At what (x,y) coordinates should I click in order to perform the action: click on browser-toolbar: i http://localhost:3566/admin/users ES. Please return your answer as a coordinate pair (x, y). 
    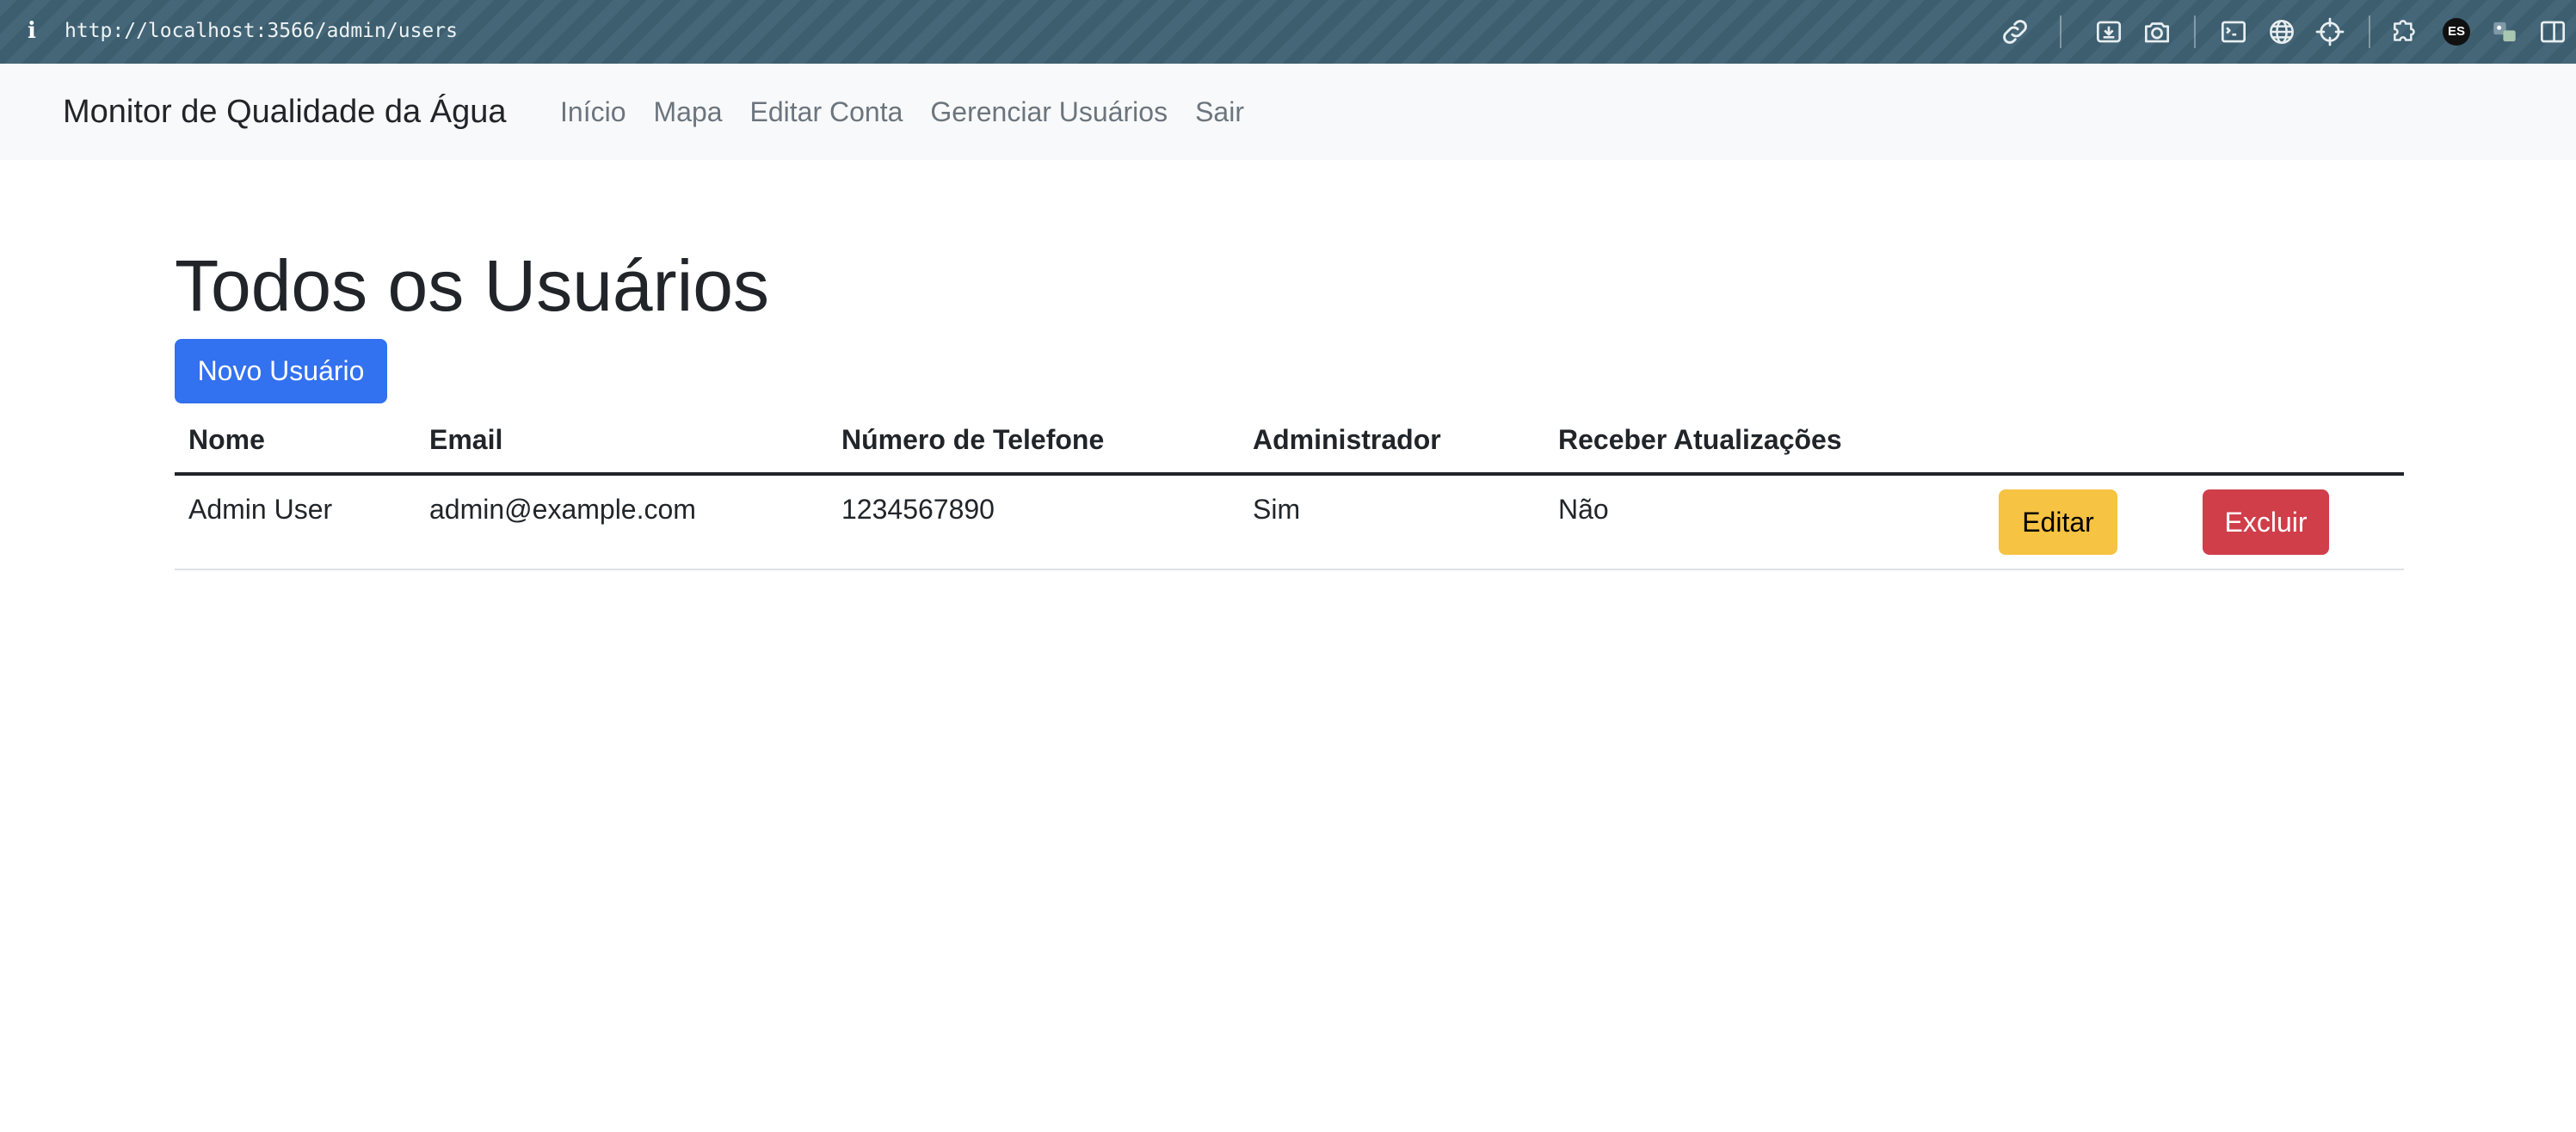
    Looking at the image, I should click on (1288, 32).